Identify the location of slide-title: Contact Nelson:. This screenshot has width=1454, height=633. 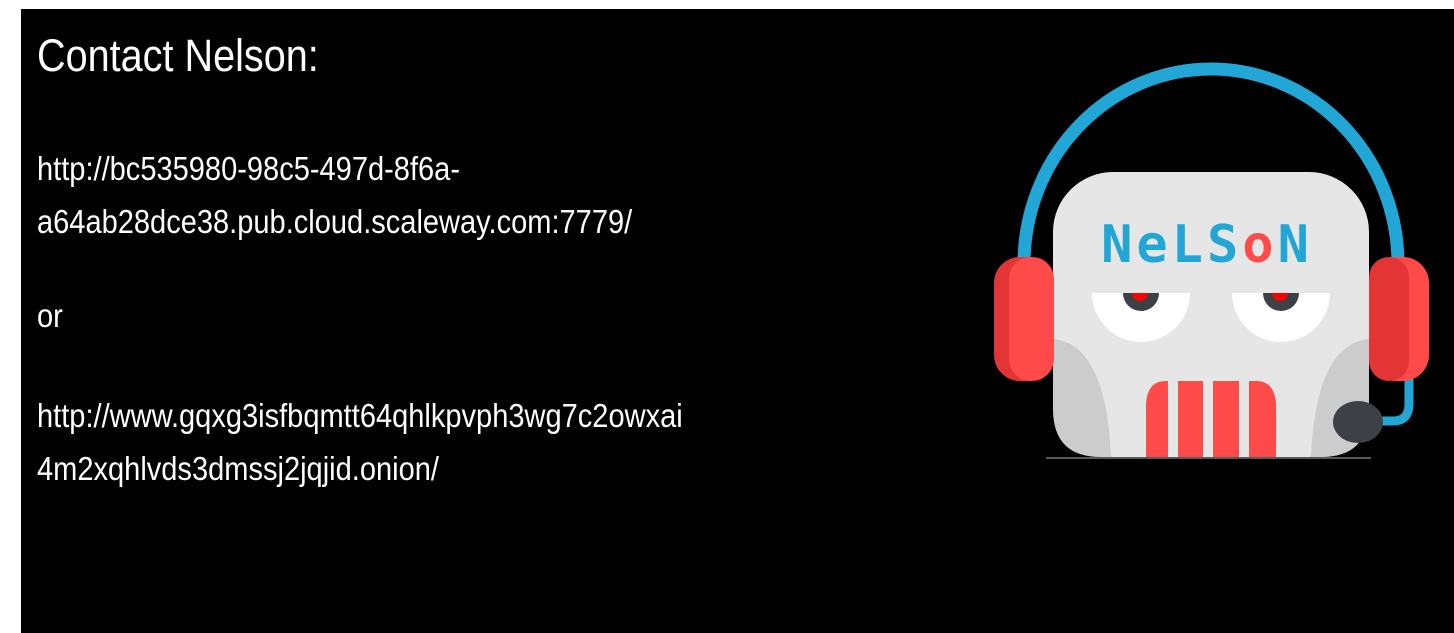
(178, 55).